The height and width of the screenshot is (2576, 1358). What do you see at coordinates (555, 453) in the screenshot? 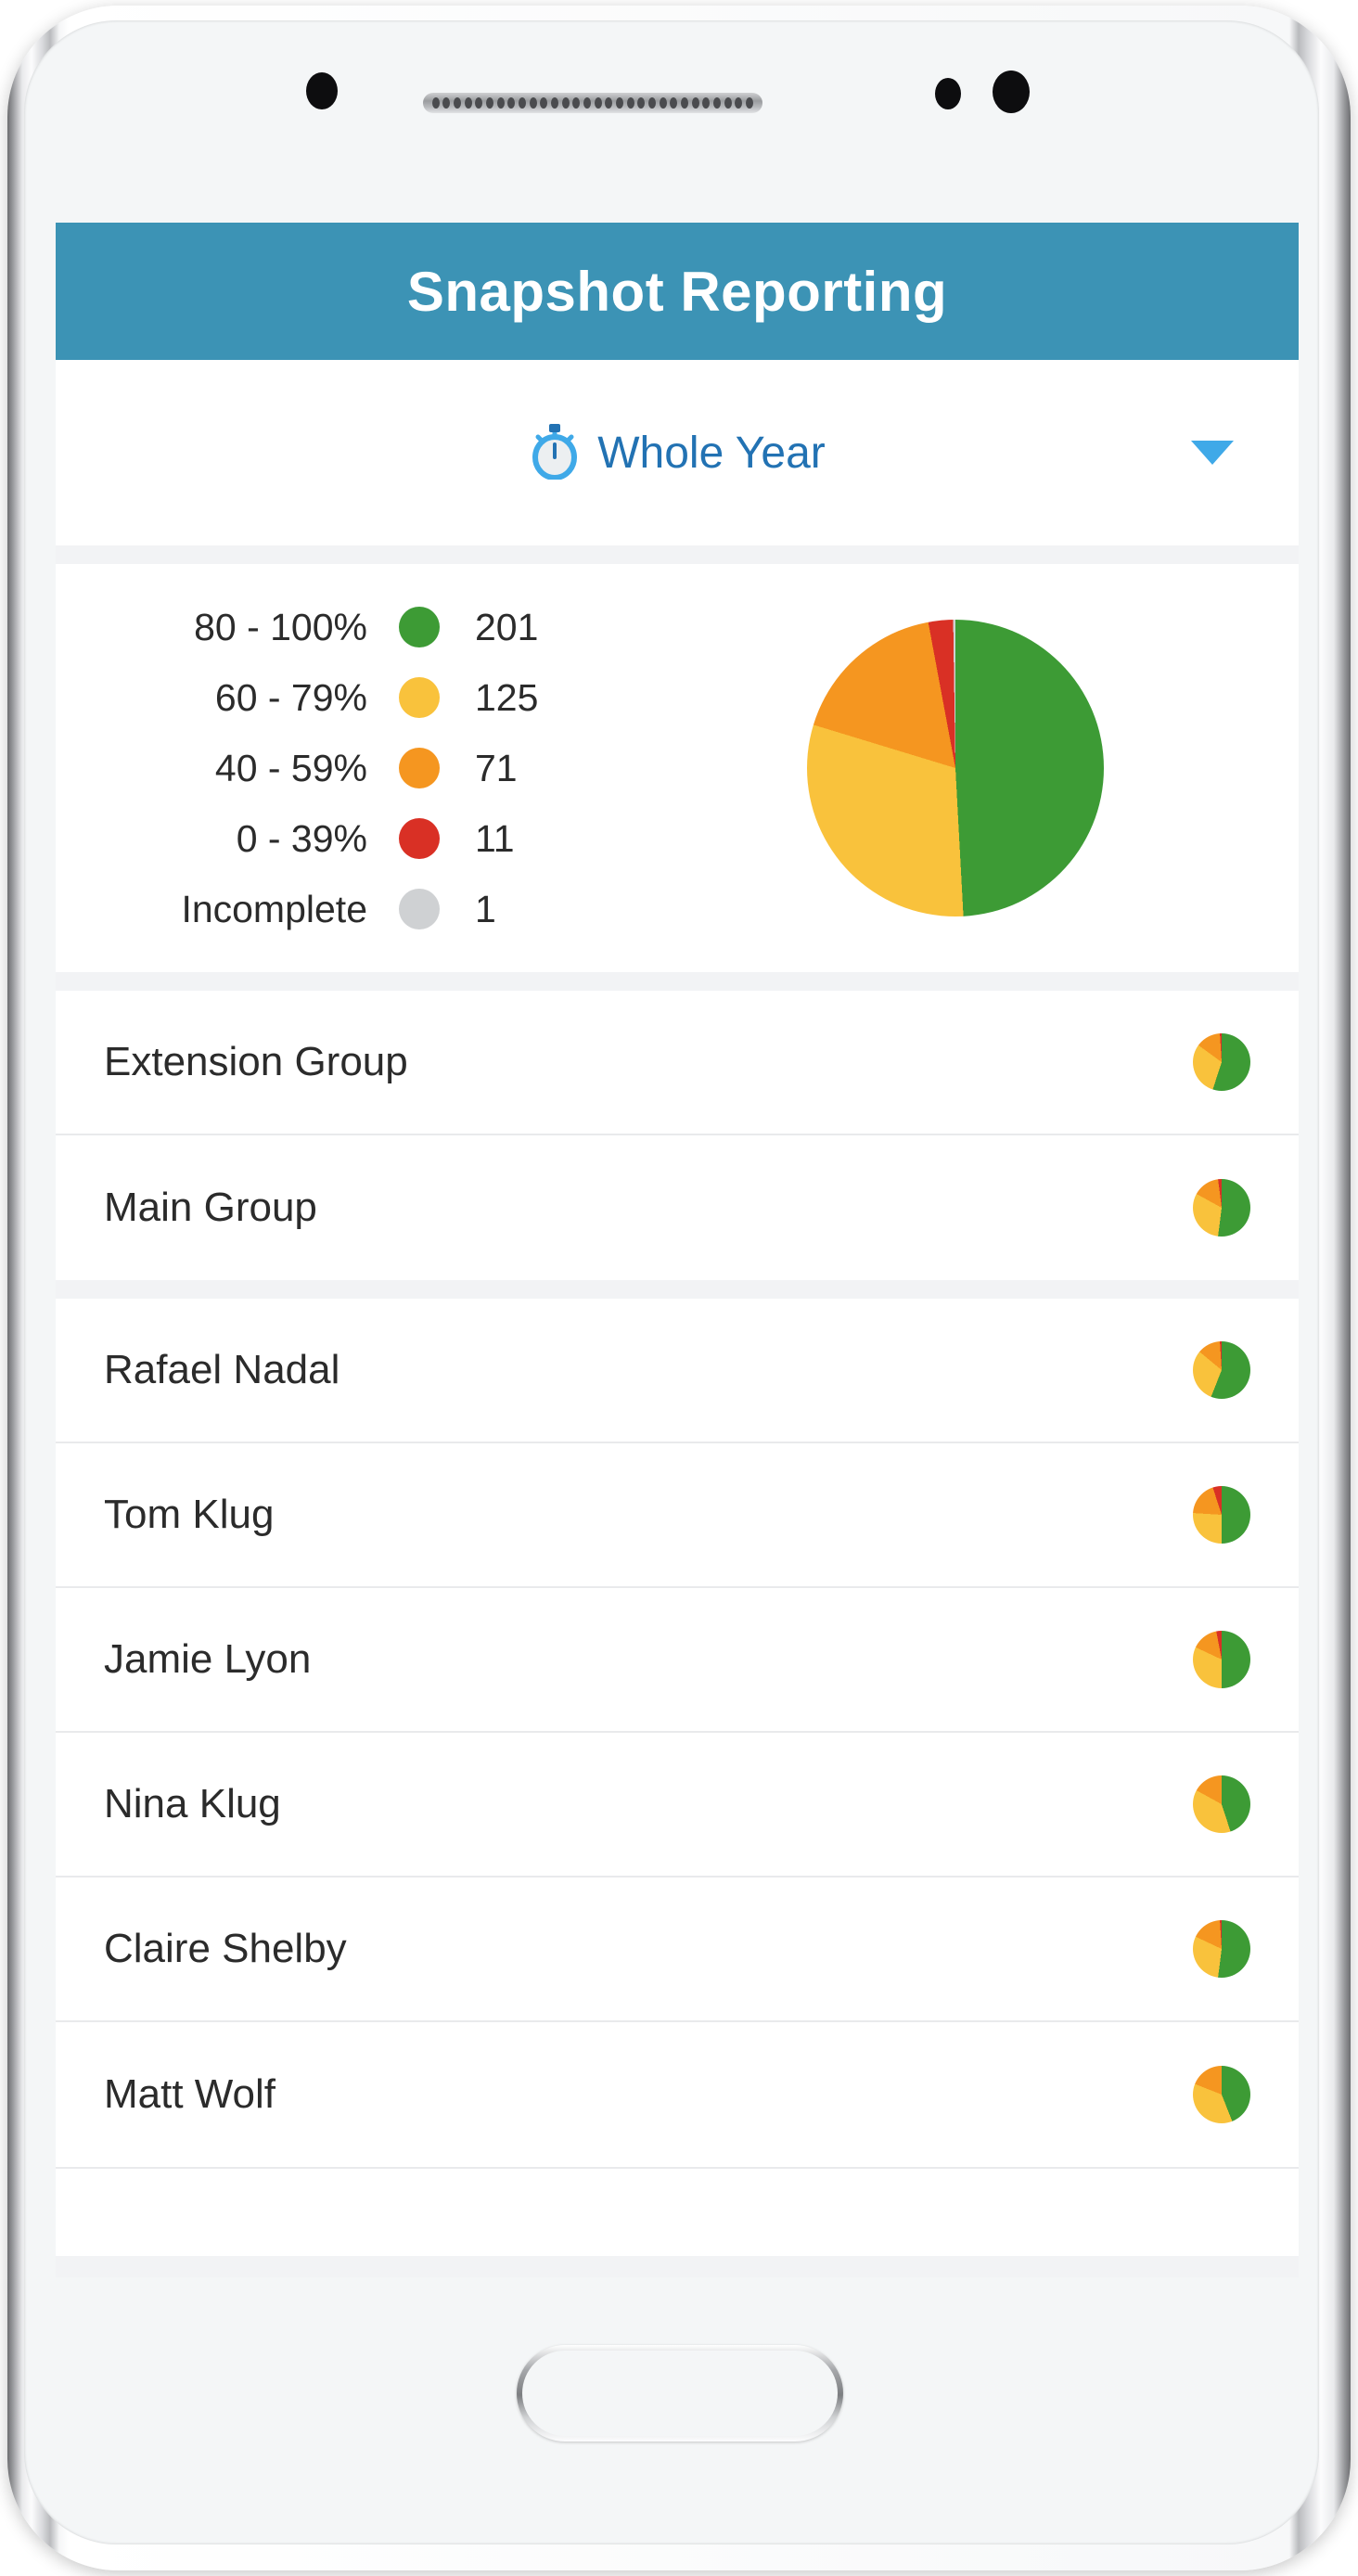
I see `stopwatch-icon` at bounding box center [555, 453].